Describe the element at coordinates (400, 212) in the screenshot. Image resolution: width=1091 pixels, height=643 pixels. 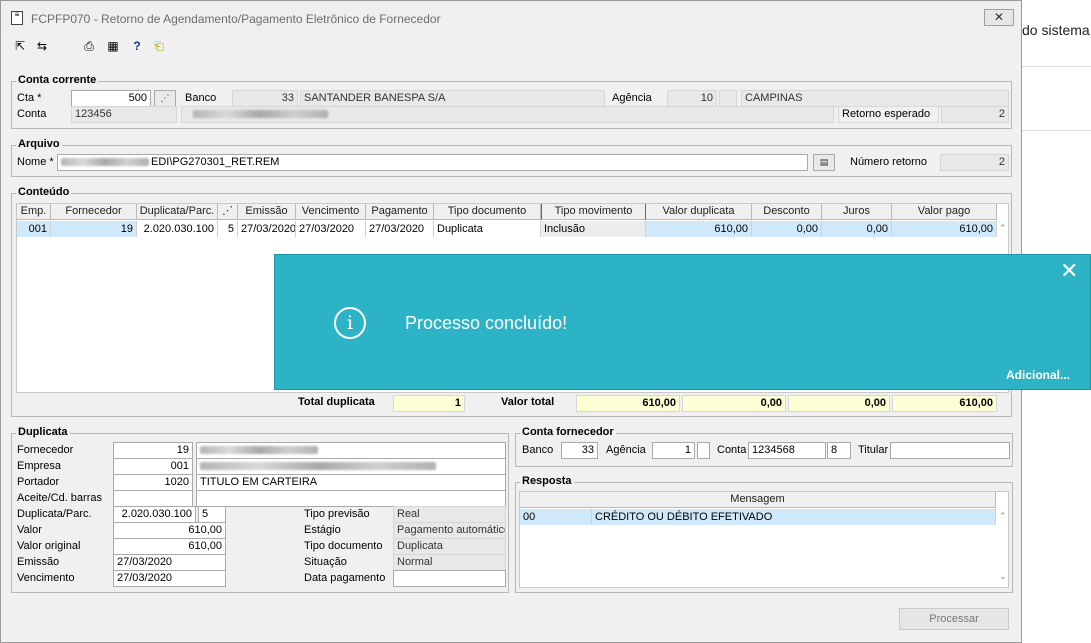
I see `column-header: Pagamento` at that location.